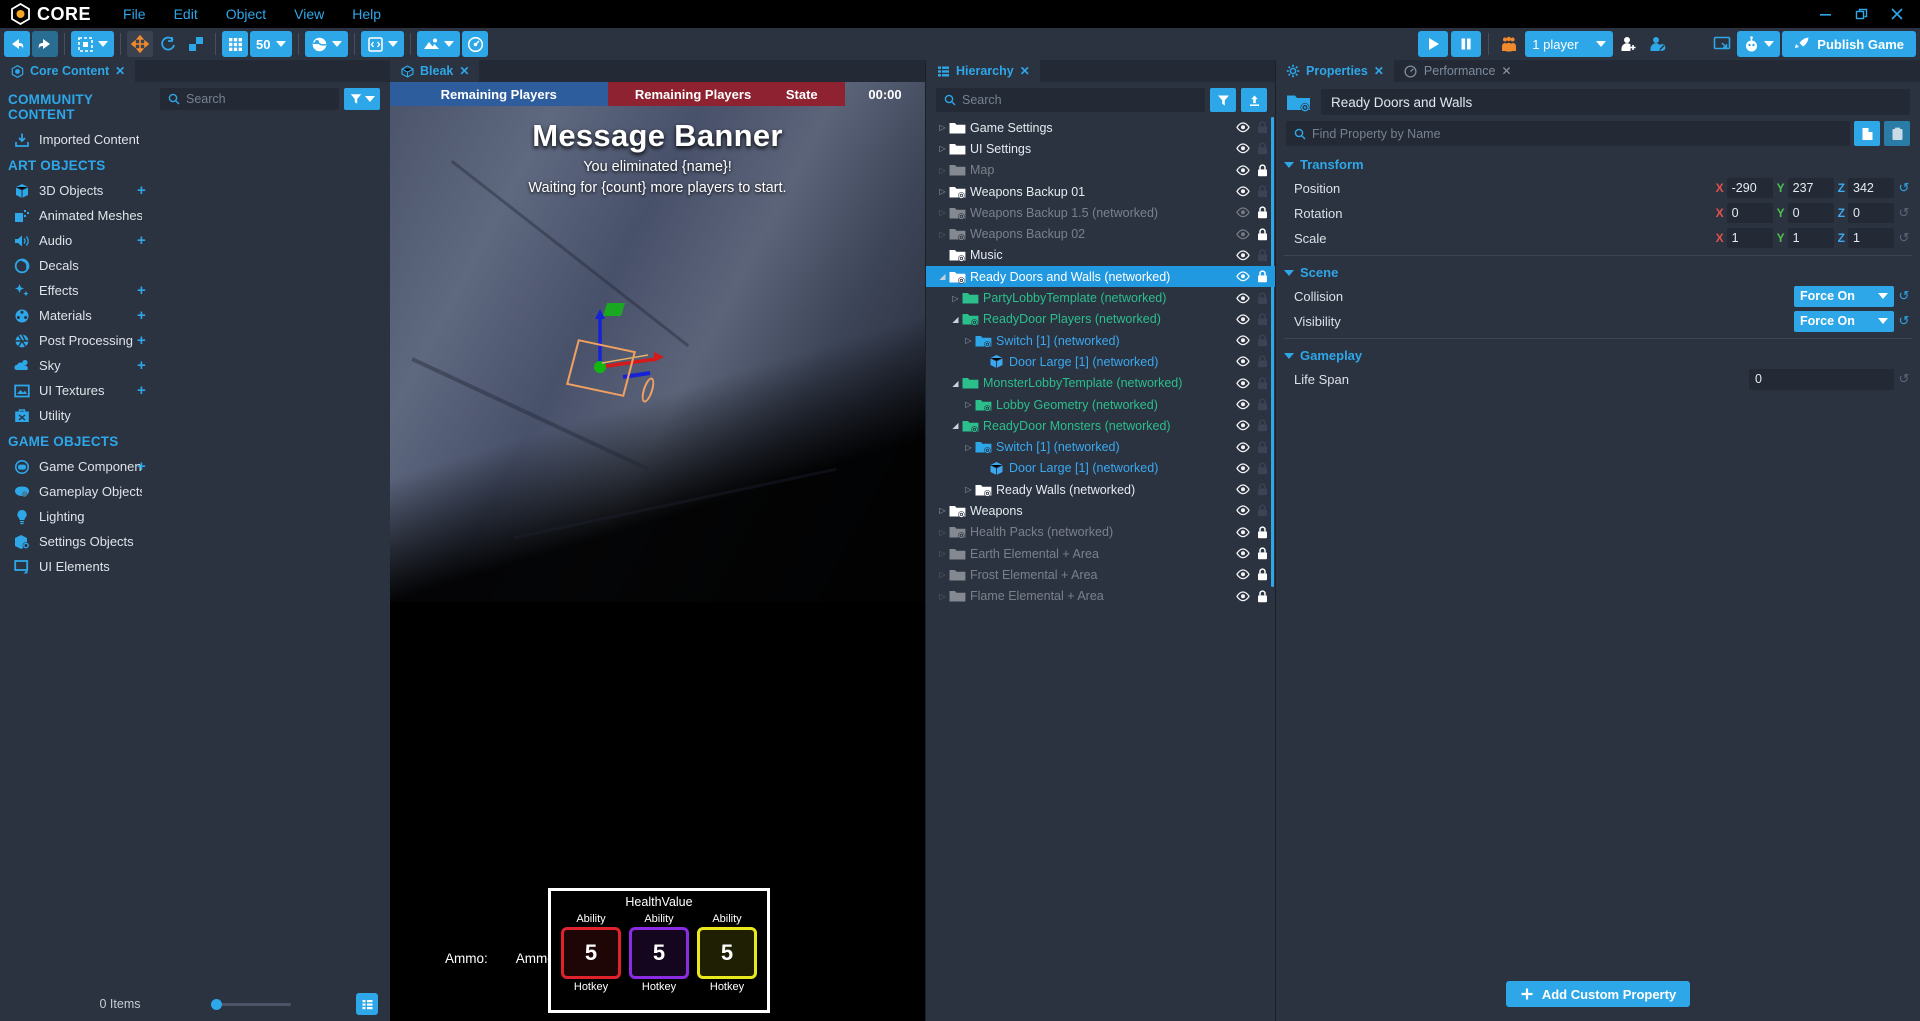 This screenshot has height=1021, width=1920. I want to click on hierarchy-upload-button, so click(1254, 100).